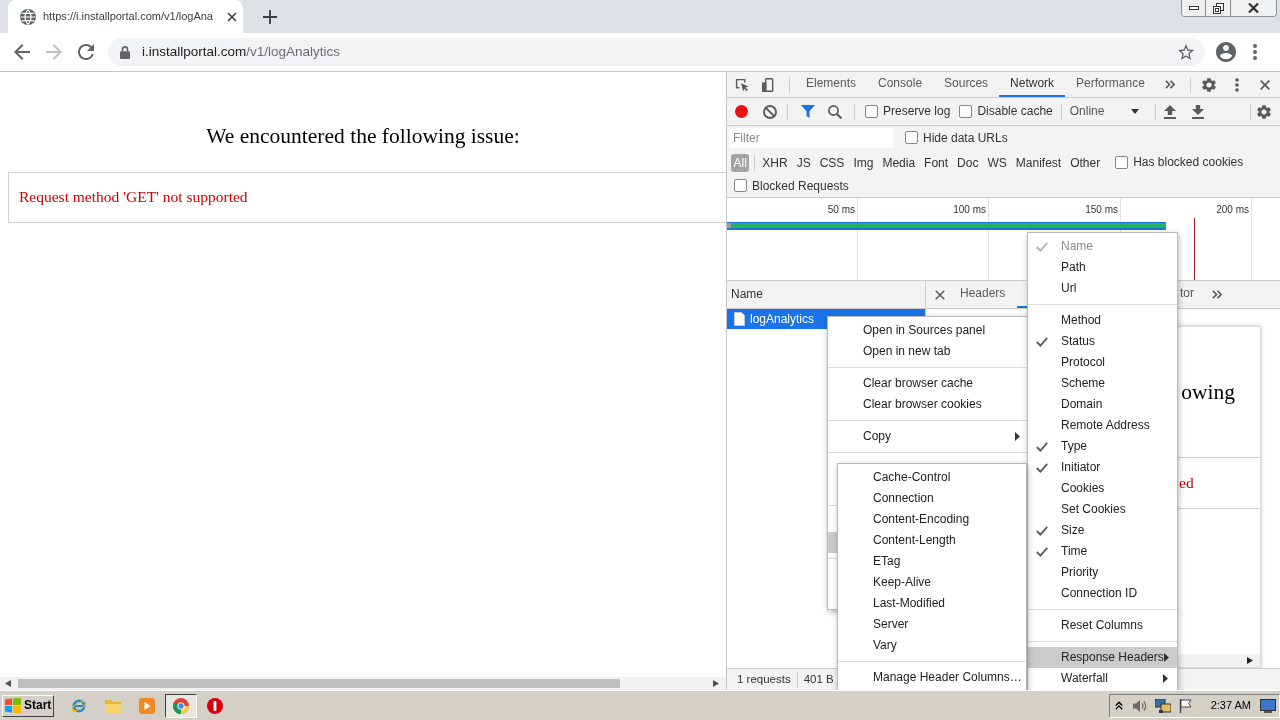 The image size is (1280, 720). I want to click on segmented-circle-icon, so click(181, 705).